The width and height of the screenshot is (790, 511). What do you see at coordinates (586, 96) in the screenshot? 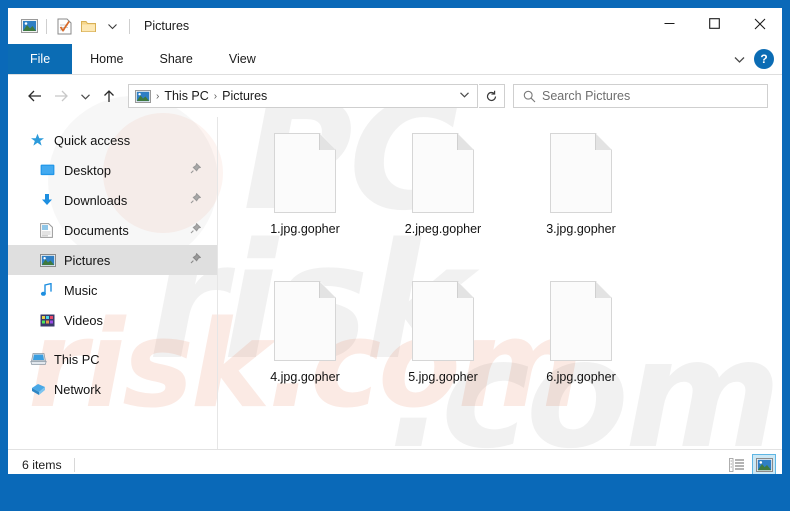
I see `search-placeholder: Search Pictures` at bounding box center [586, 96].